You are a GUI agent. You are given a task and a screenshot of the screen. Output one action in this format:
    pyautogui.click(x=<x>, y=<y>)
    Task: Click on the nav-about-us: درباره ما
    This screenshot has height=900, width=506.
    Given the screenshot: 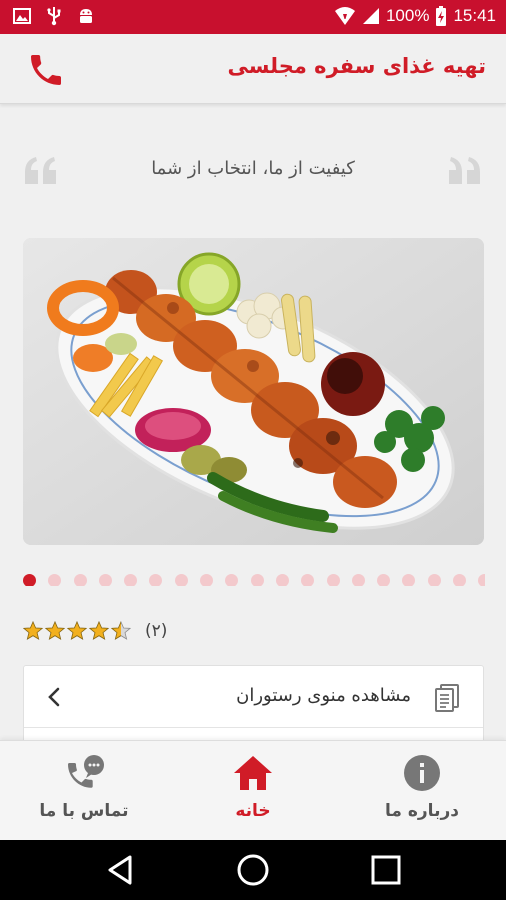 What is the action you would take?
    pyautogui.click(x=422, y=791)
    